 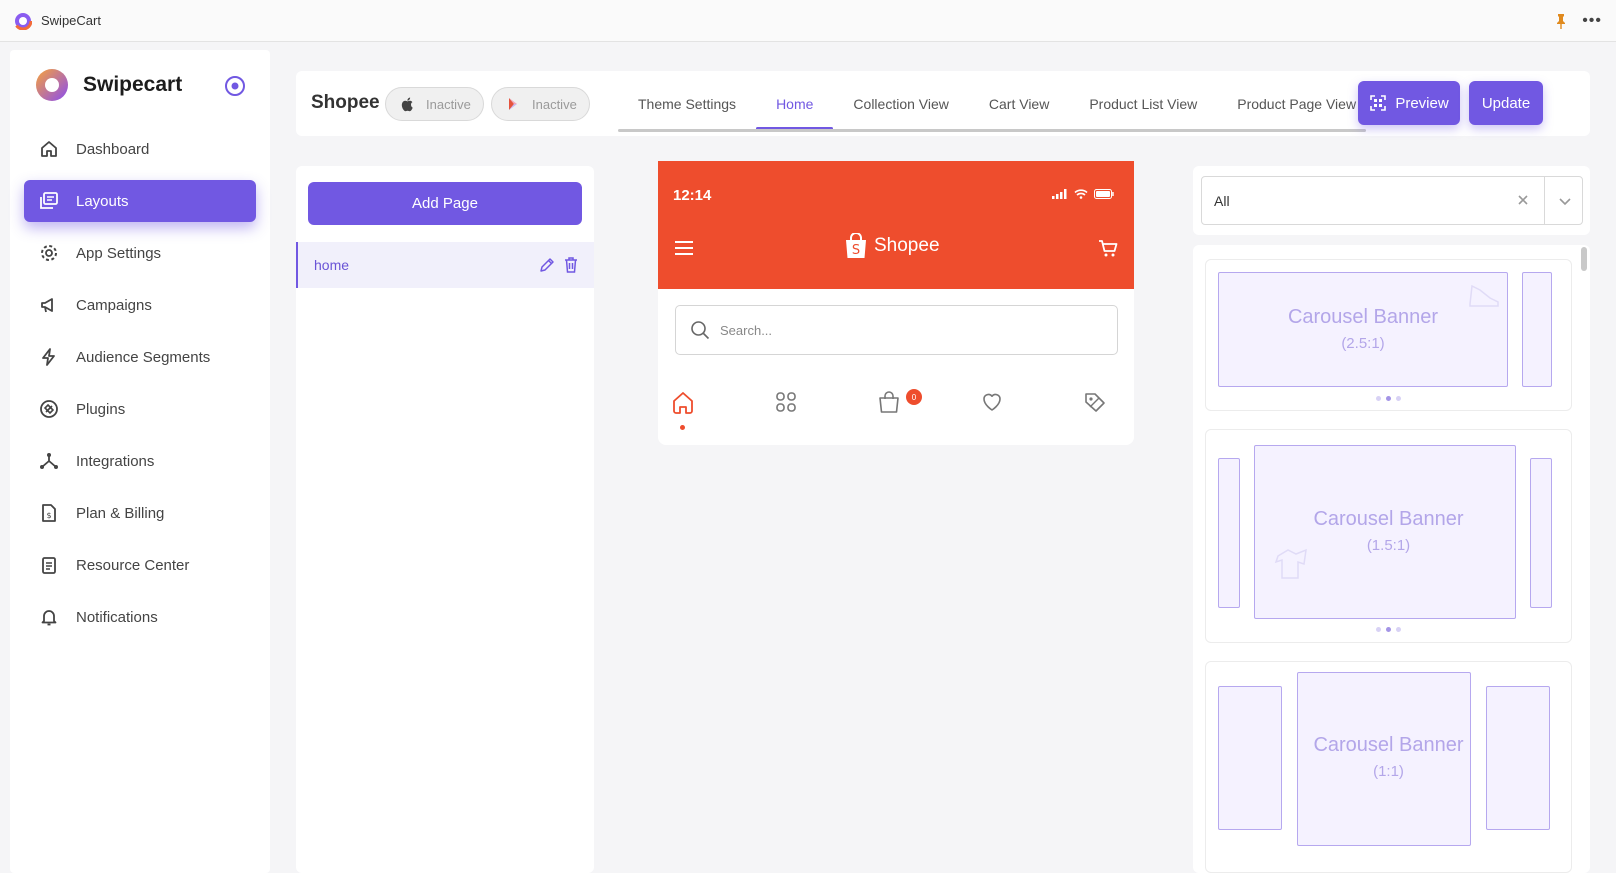 What do you see at coordinates (1388, 398) in the screenshot?
I see `carousel-dots` at bounding box center [1388, 398].